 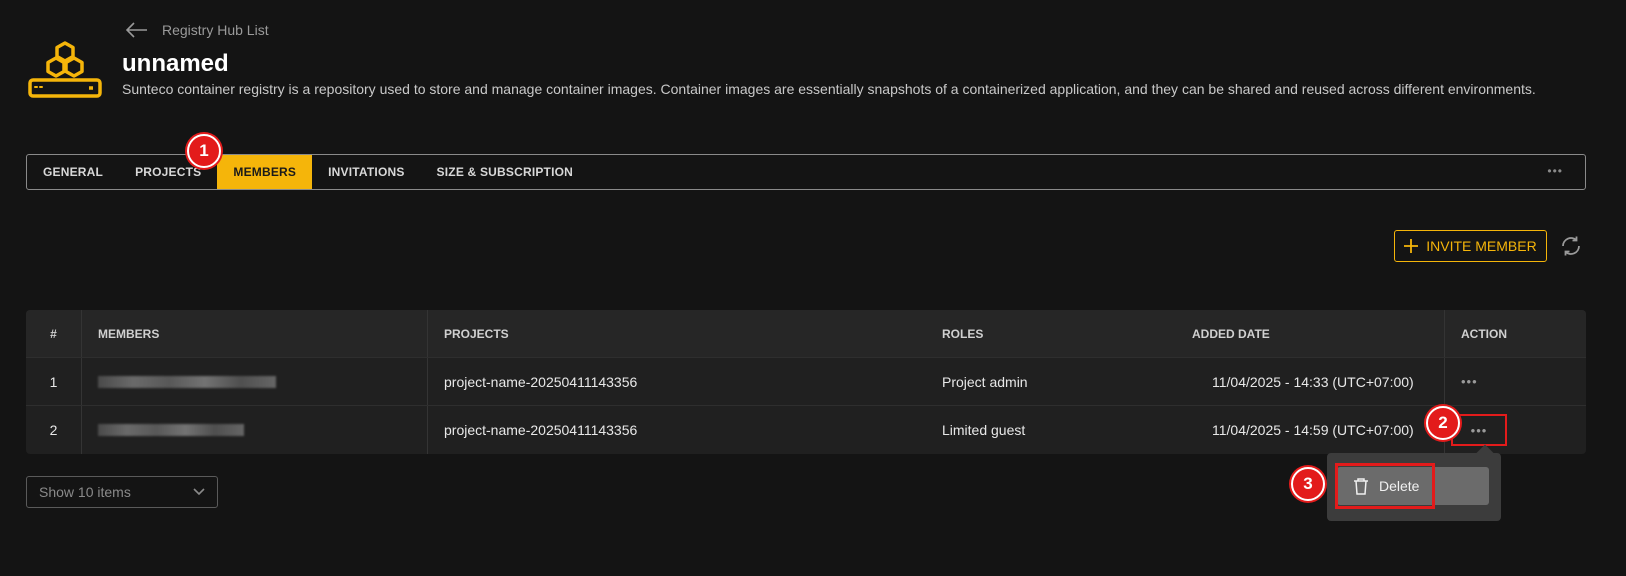 What do you see at coordinates (1308, 484) in the screenshot?
I see `step-marker-3: 3` at bounding box center [1308, 484].